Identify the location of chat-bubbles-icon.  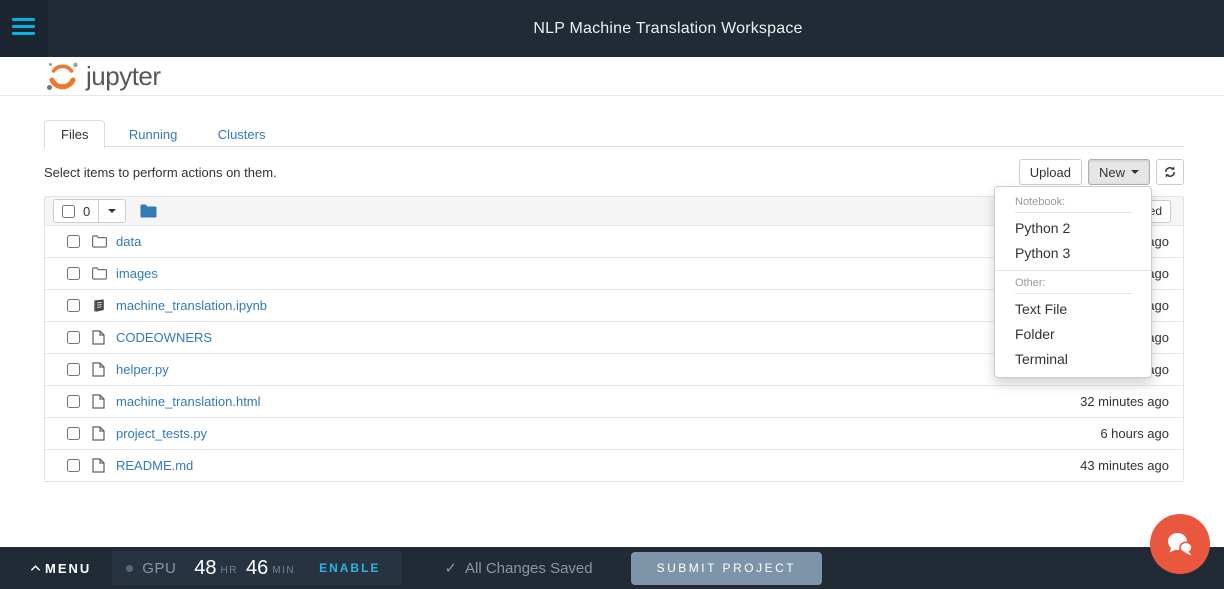
(1180, 544).